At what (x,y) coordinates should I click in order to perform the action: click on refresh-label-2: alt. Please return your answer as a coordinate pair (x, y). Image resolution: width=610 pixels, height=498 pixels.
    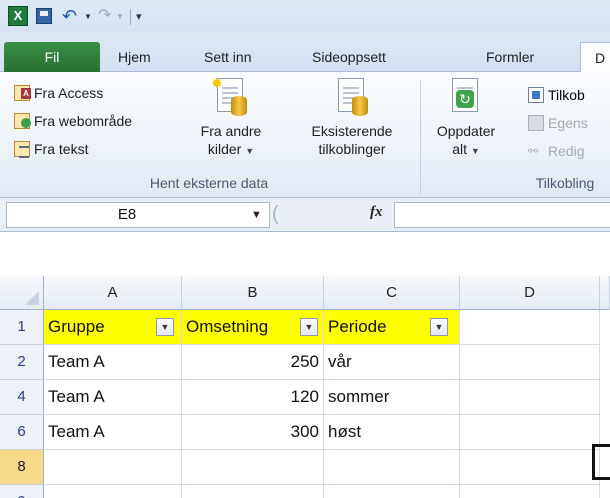
    Looking at the image, I should click on (459, 149).